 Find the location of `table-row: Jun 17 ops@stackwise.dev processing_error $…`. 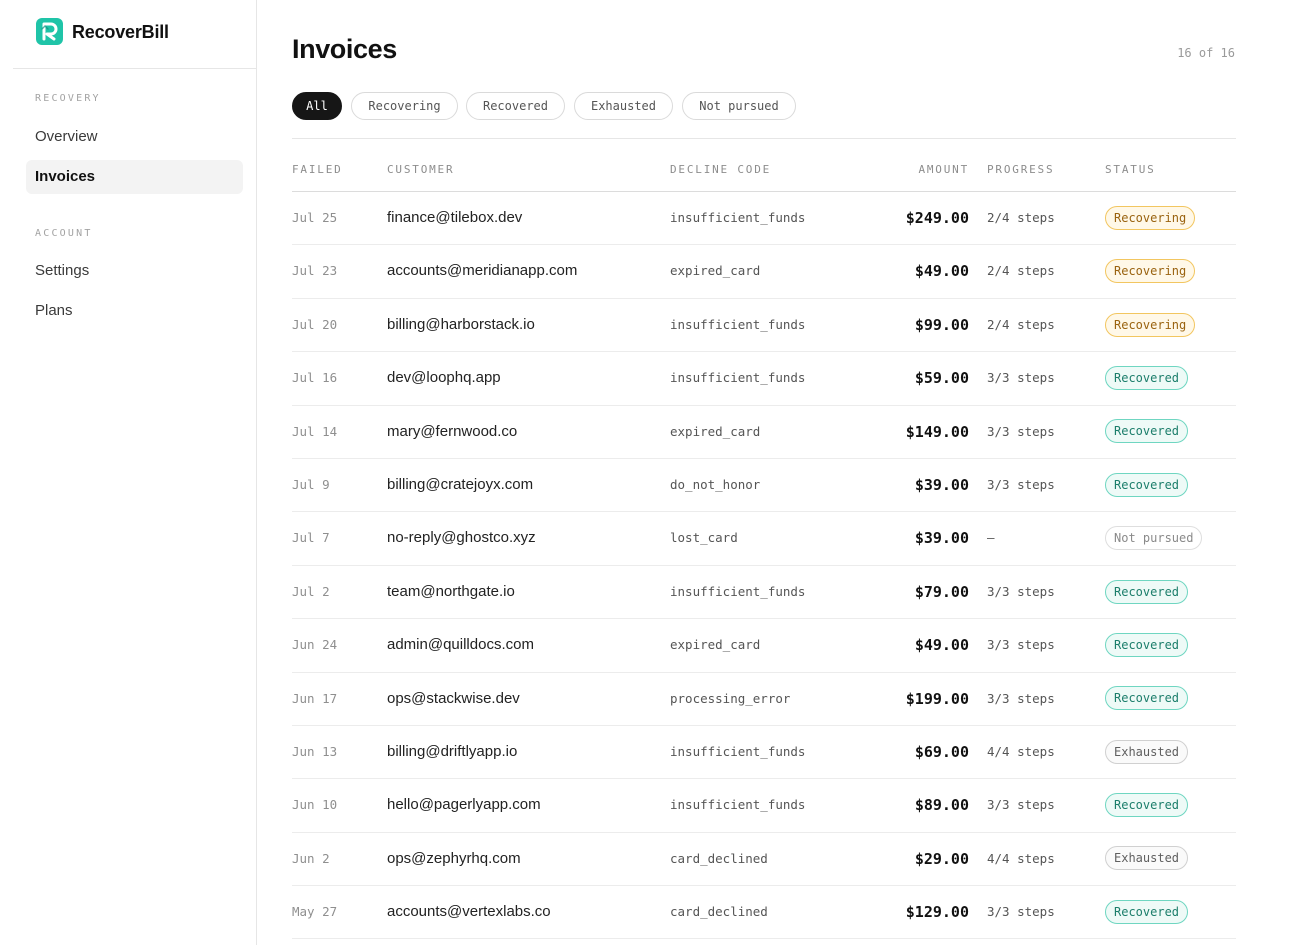

table-row: Jun 17 ops@stackwise.dev processing_error $… is located at coordinates (764, 699).